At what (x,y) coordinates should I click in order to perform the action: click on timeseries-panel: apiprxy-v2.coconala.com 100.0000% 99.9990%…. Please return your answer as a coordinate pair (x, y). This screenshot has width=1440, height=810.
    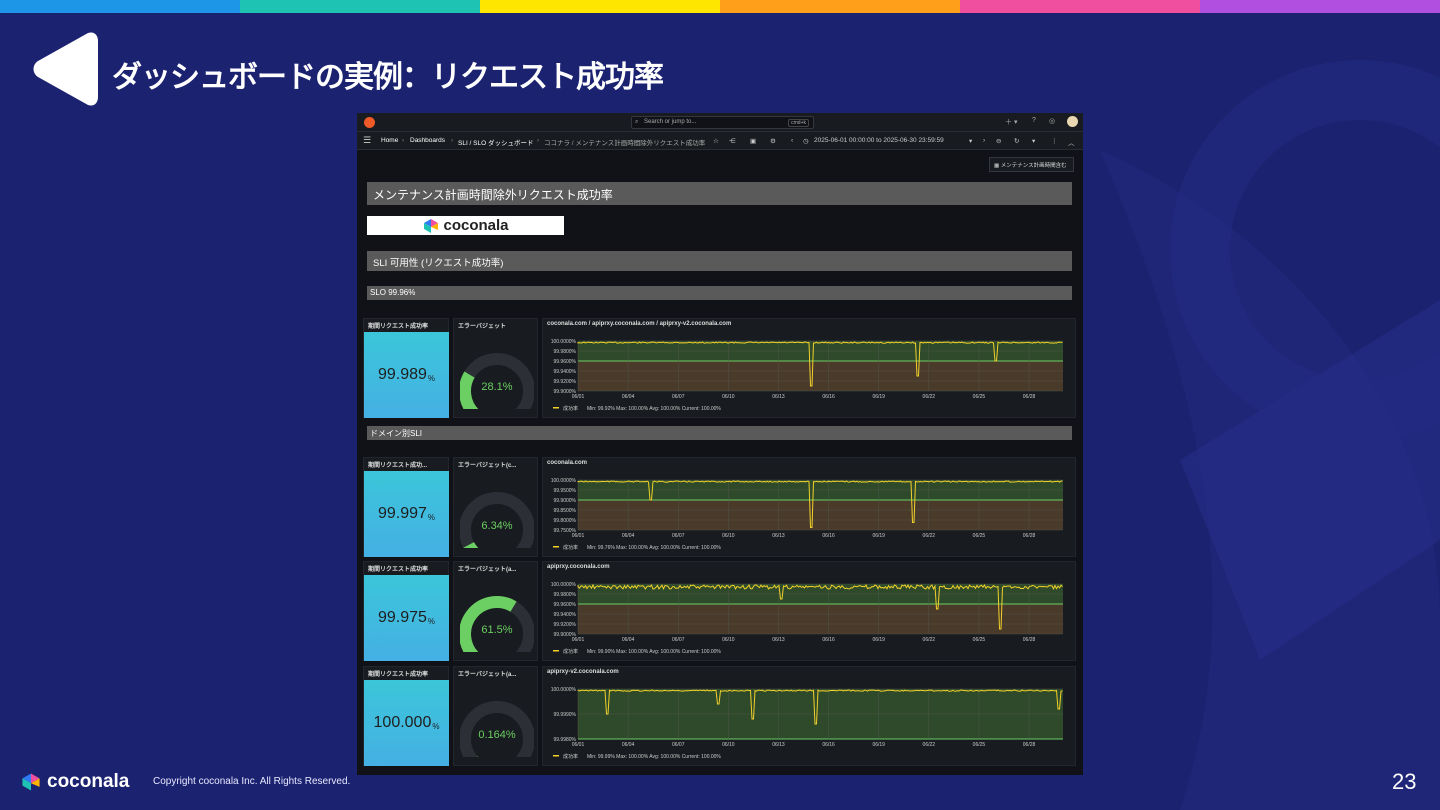
    Looking at the image, I should click on (809, 716).